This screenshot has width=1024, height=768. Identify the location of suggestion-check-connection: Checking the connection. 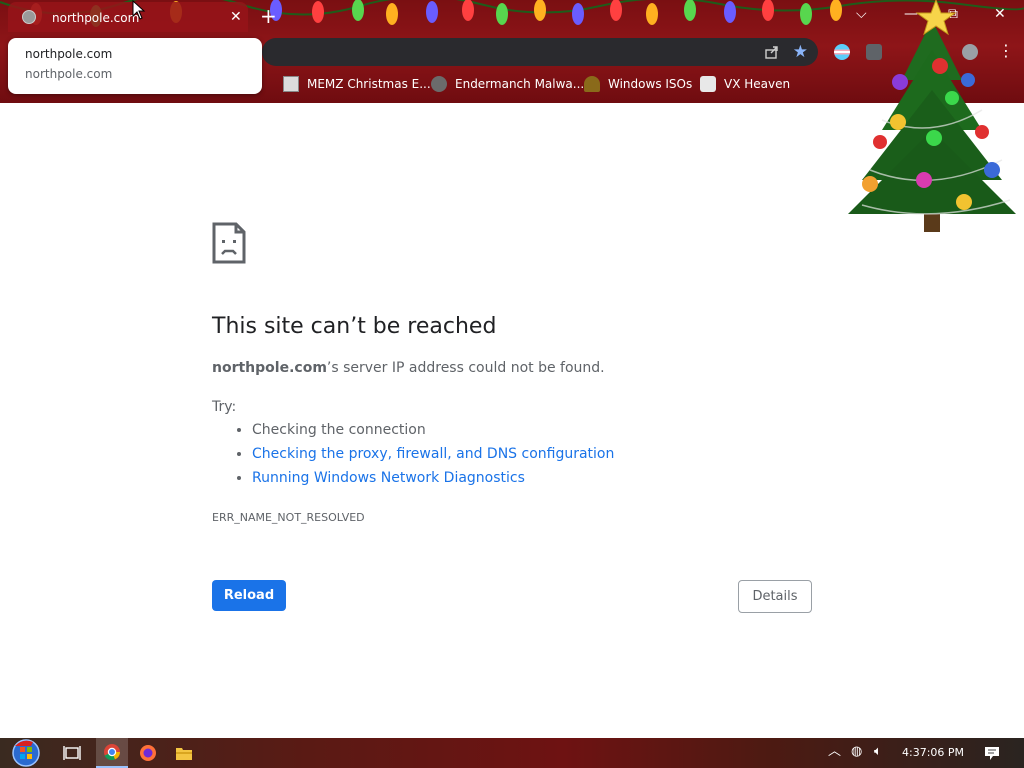
(433, 430).